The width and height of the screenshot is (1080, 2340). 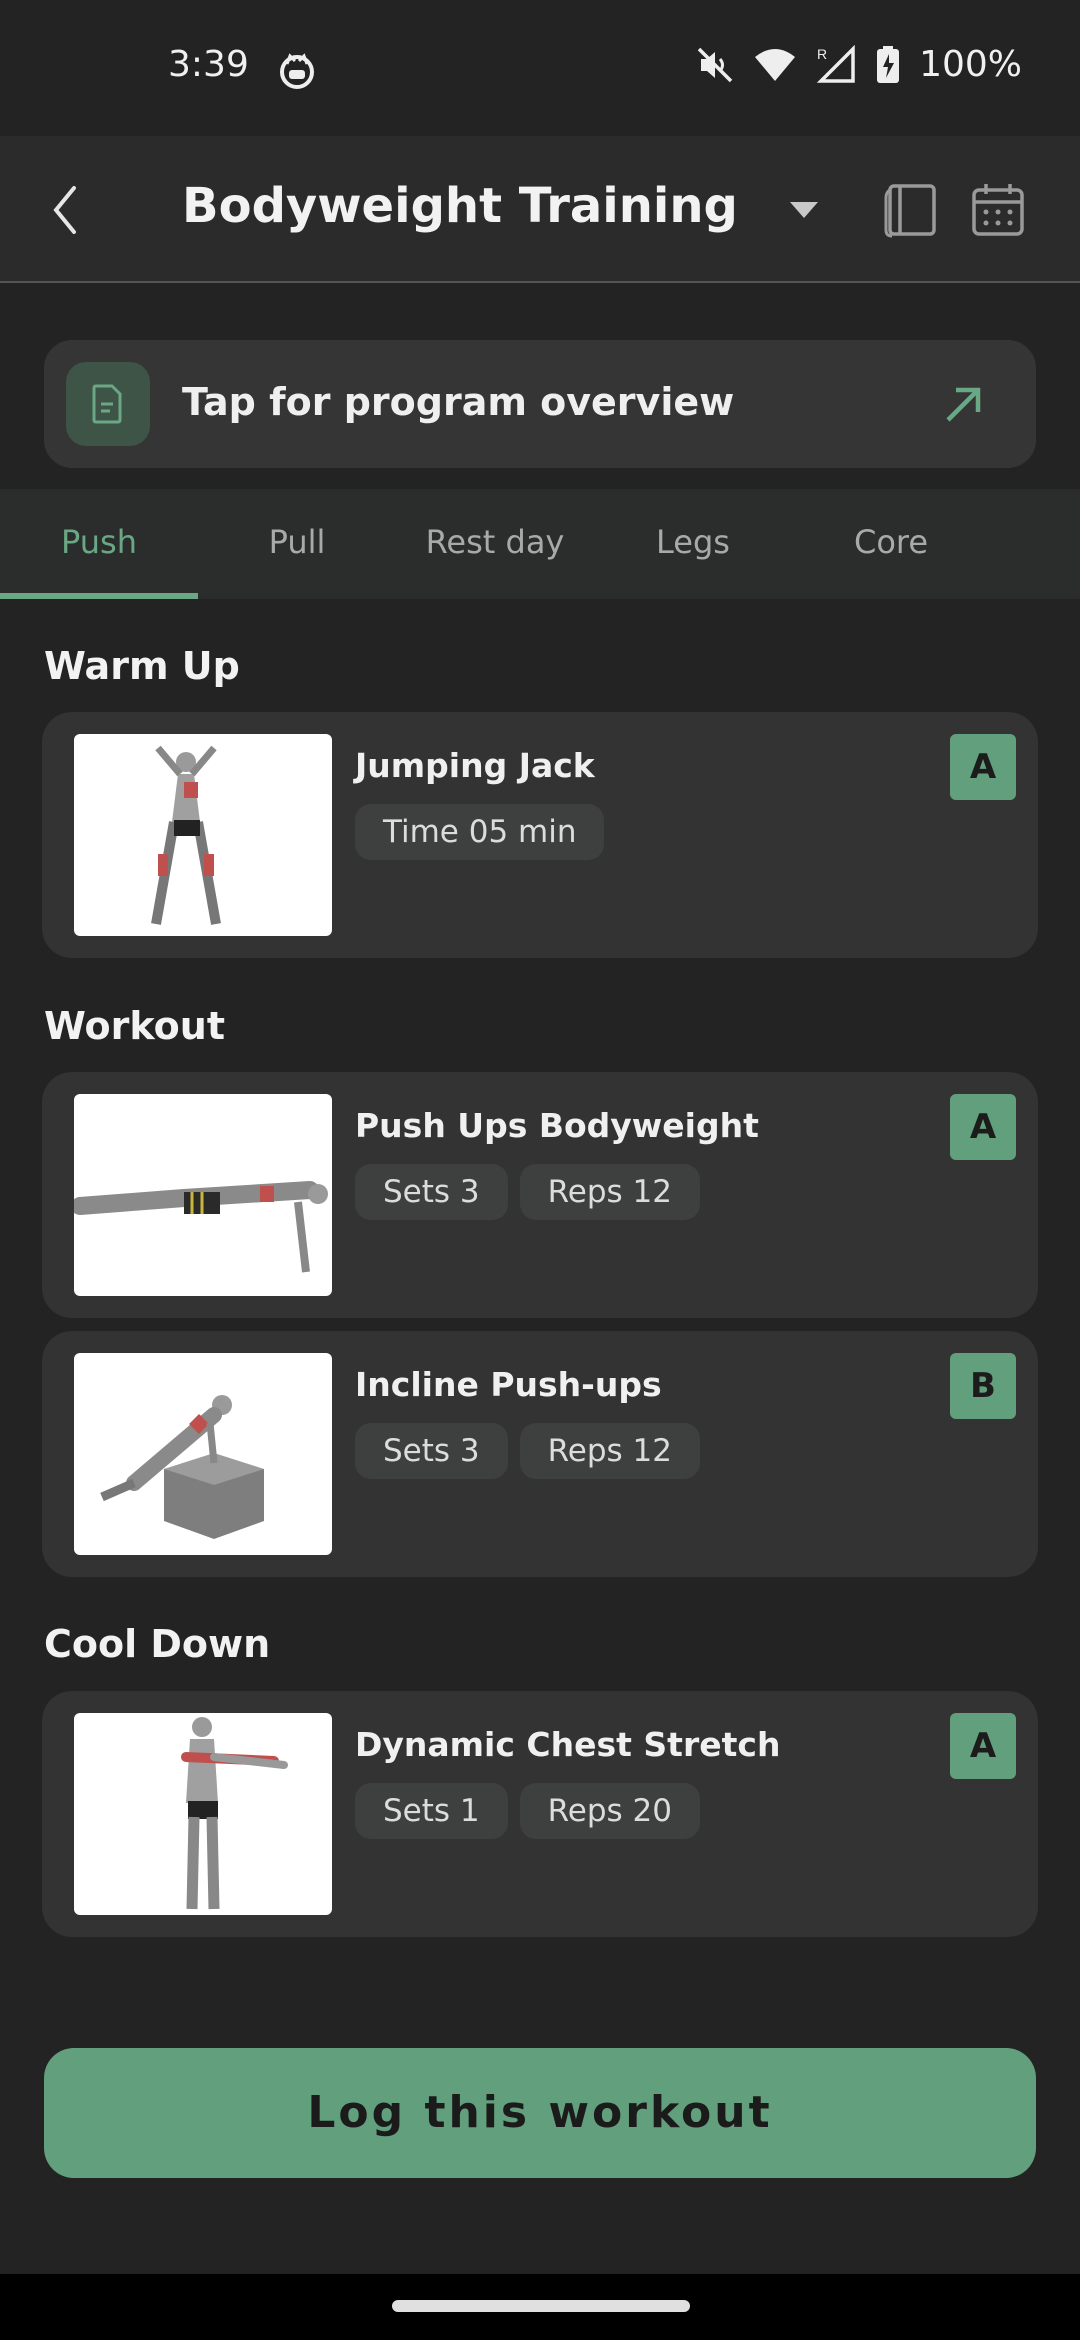 What do you see at coordinates (475, 765) in the screenshot?
I see `exercise-name: Jumping Jack` at bounding box center [475, 765].